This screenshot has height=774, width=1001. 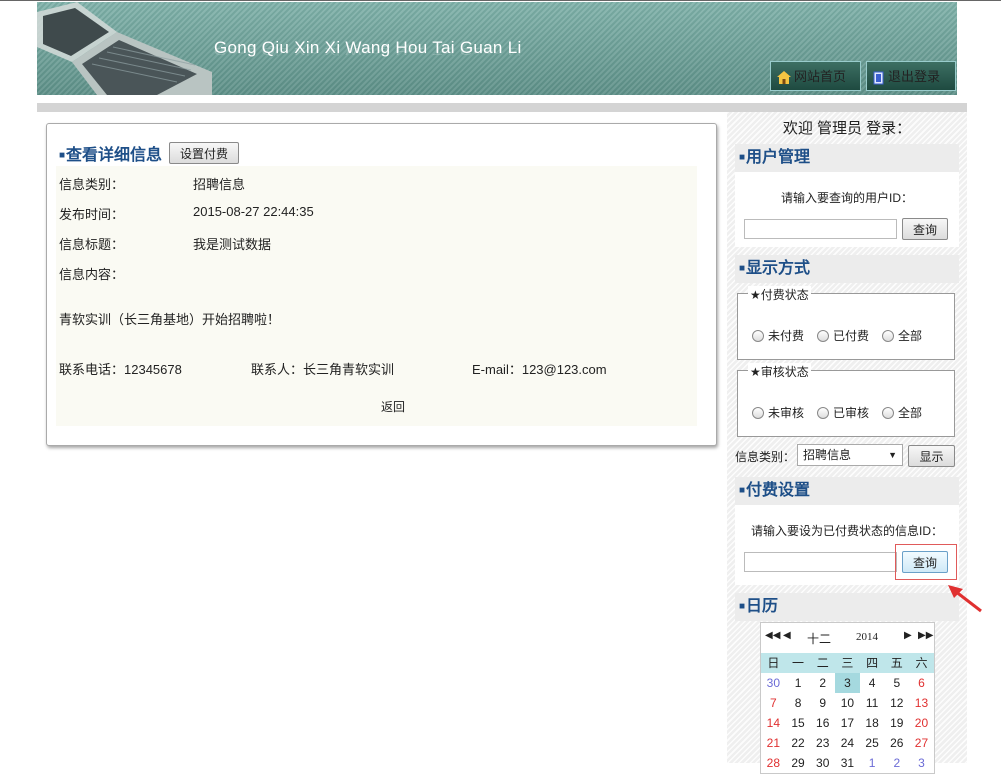 I want to click on calendar-day: 22, so click(x=798, y=743).